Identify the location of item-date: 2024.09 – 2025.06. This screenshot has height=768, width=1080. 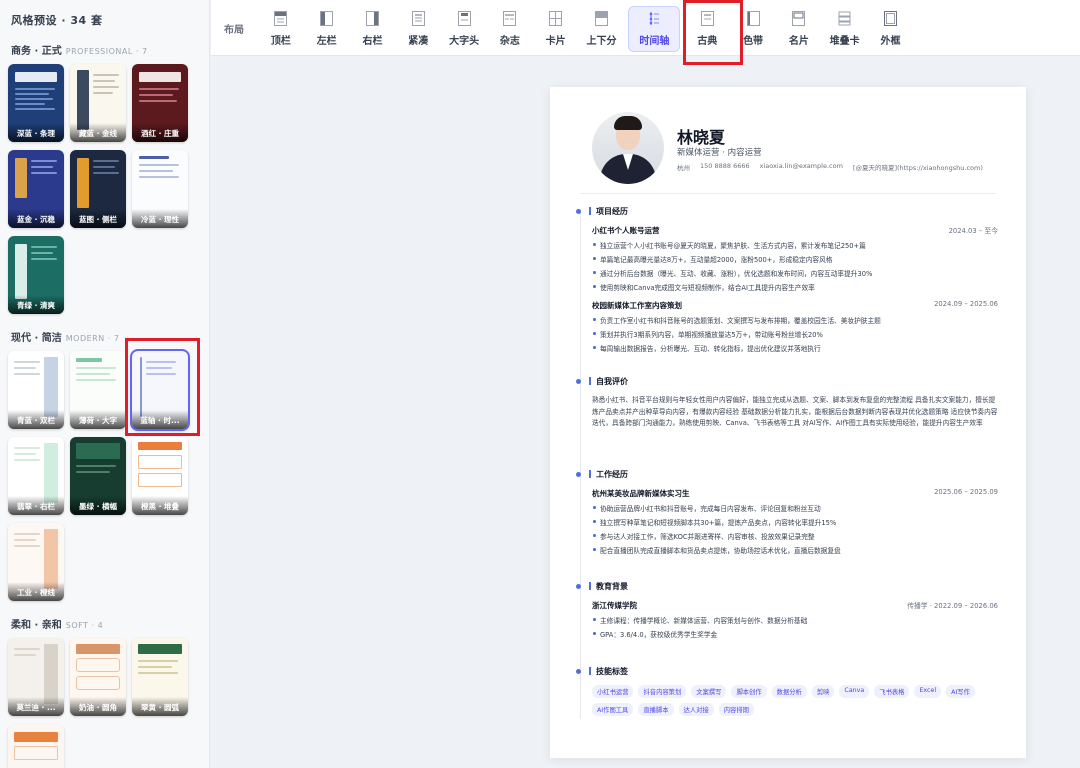
(966, 304).